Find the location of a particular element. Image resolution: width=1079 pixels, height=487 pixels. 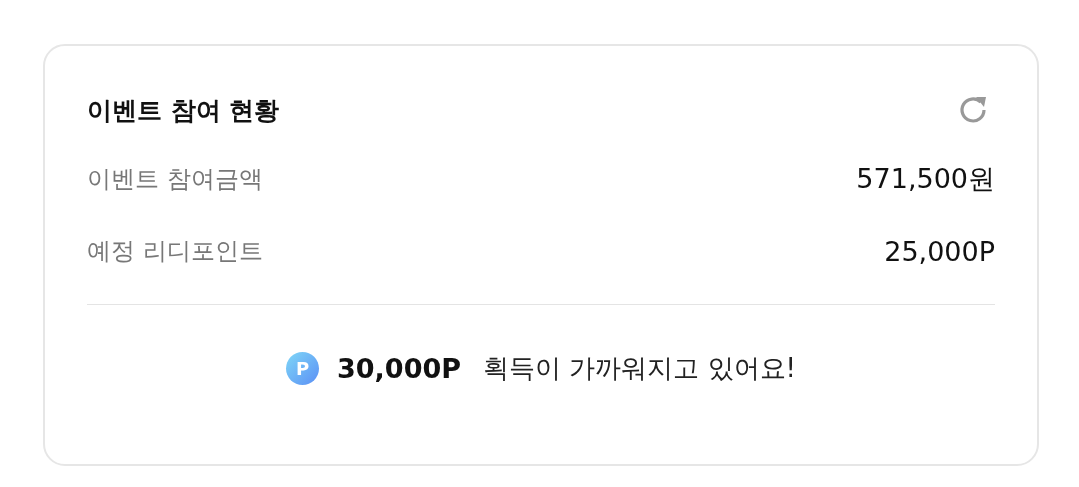

row-label: 예정 리디포인트 is located at coordinates (175, 251).